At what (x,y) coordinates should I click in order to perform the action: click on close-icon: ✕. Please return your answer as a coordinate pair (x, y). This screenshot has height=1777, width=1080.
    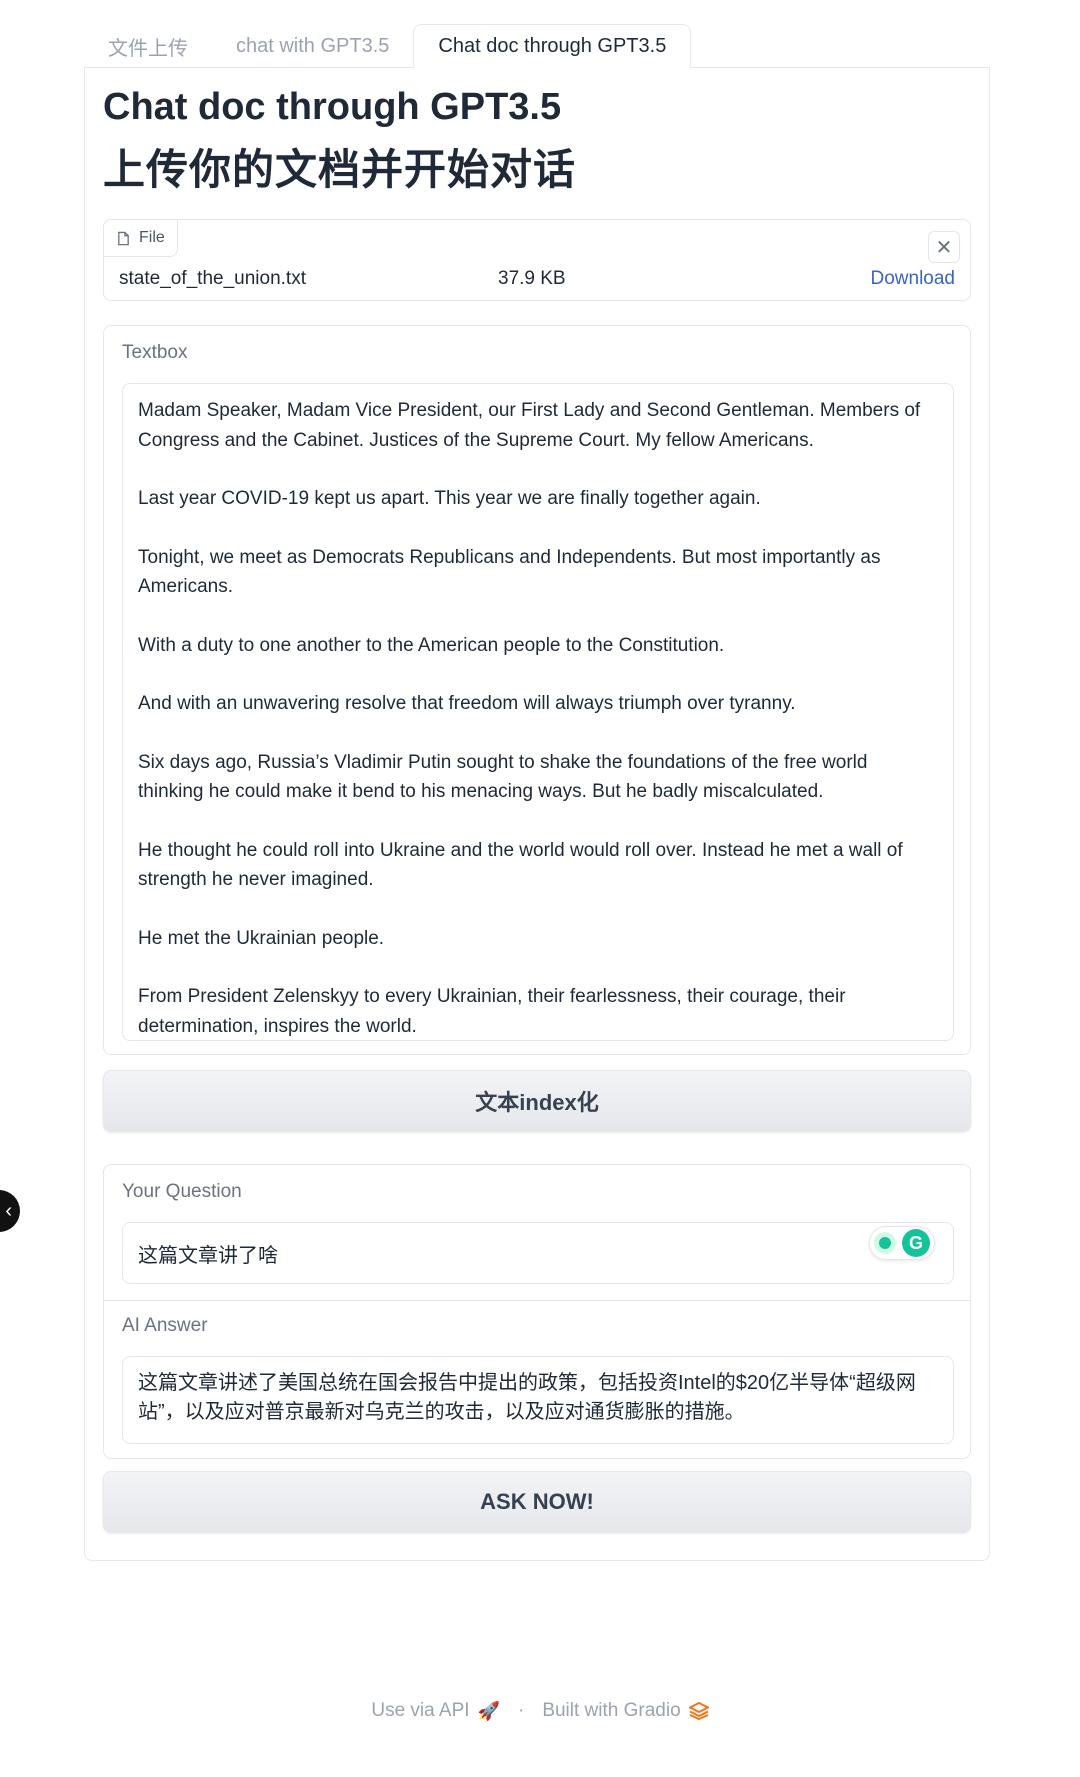
    Looking at the image, I should click on (944, 247).